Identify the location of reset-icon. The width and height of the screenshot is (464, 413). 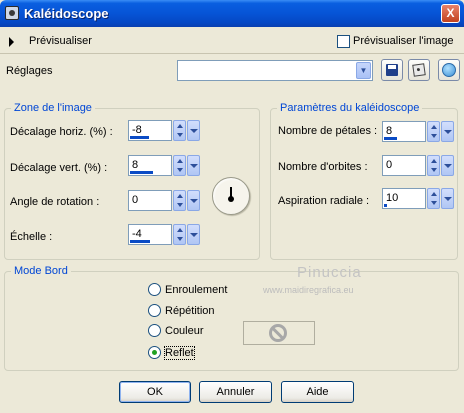
(449, 70).